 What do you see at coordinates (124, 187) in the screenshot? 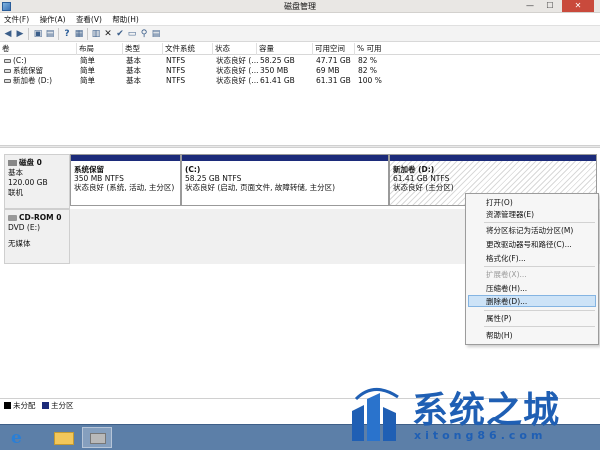
I see `partition-status: 状态良好 (系统, 活动, 主分区)` at bounding box center [124, 187].